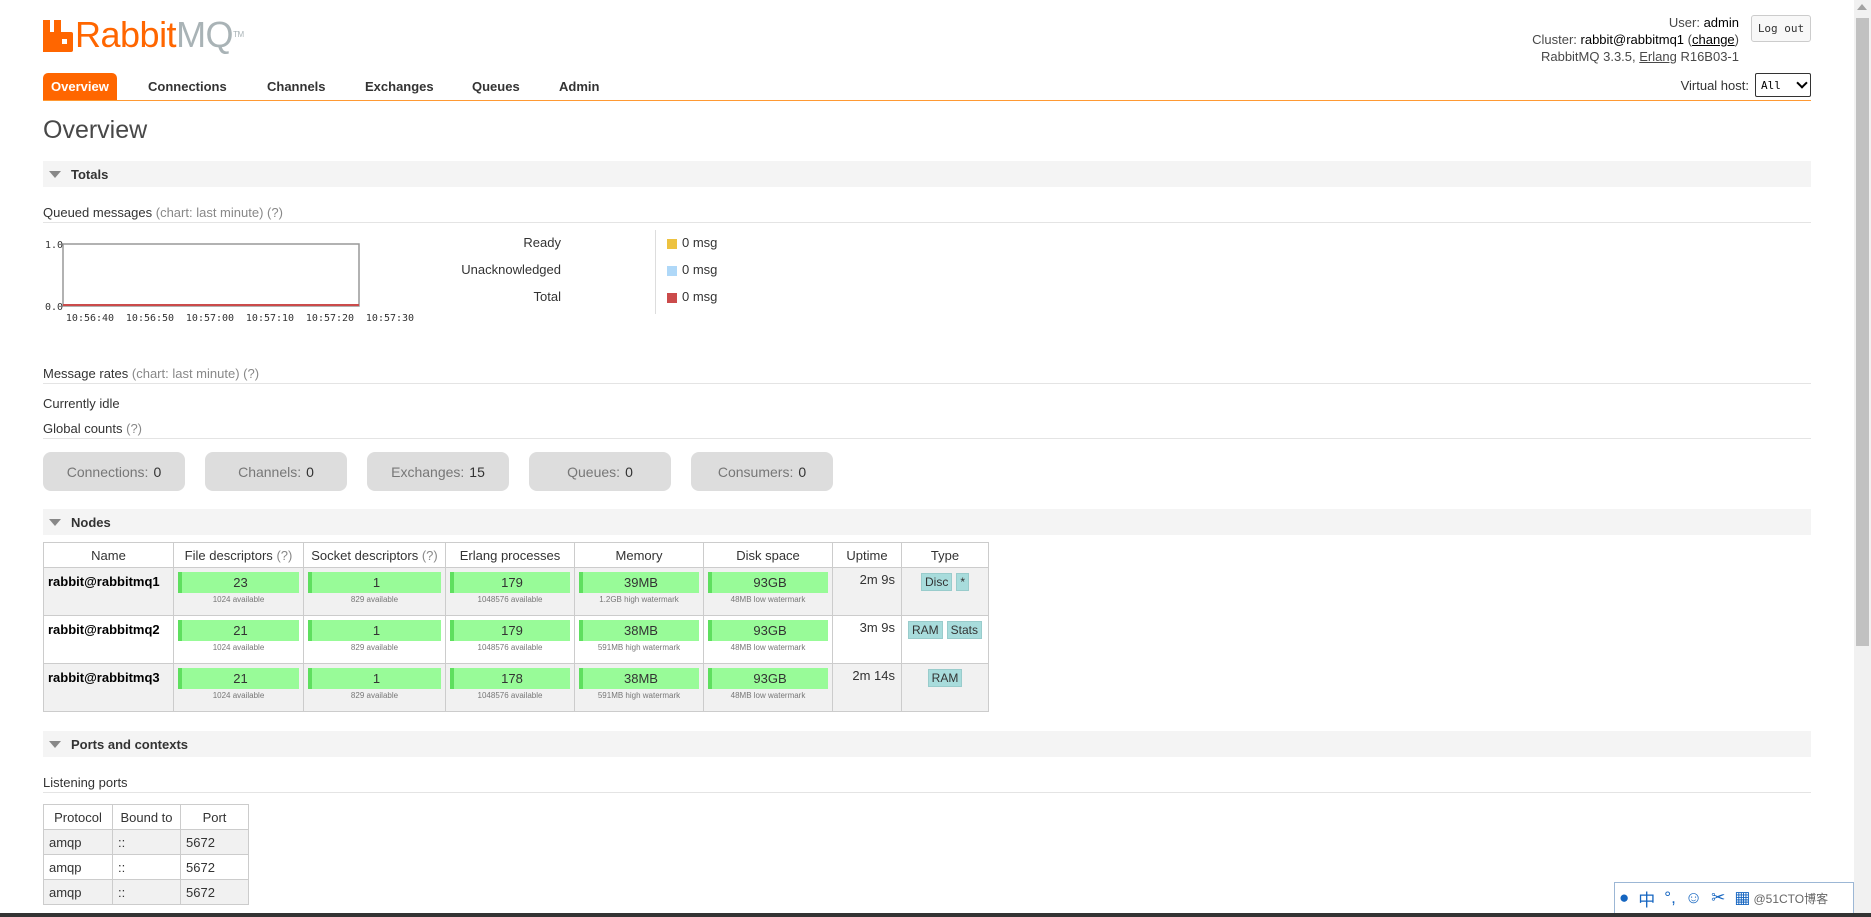 Image resolution: width=1871 pixels, height=917 pixels. Describe the element at coordinates (107, 471) in the screenshot. I see `count-connections-label: Connections:` at that location.